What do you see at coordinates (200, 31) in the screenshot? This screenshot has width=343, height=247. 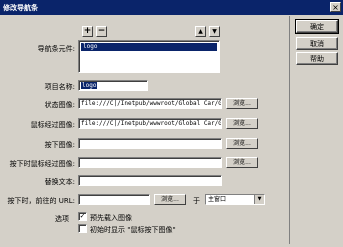 I see `move-up-button: ▲` at bounding box center [200, 31].